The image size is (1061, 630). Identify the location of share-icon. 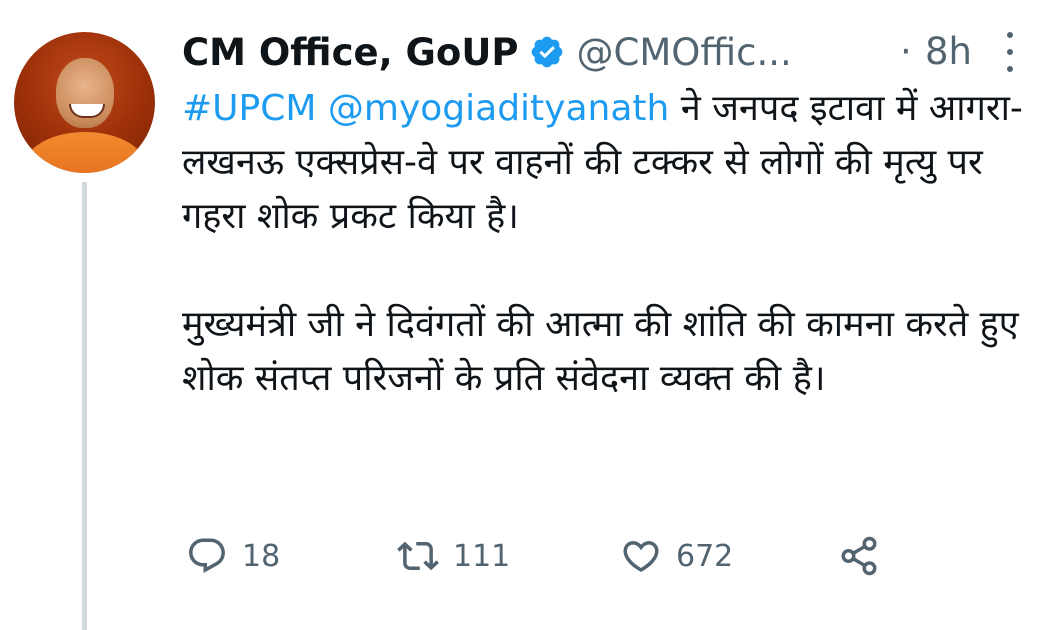
(859, 556).